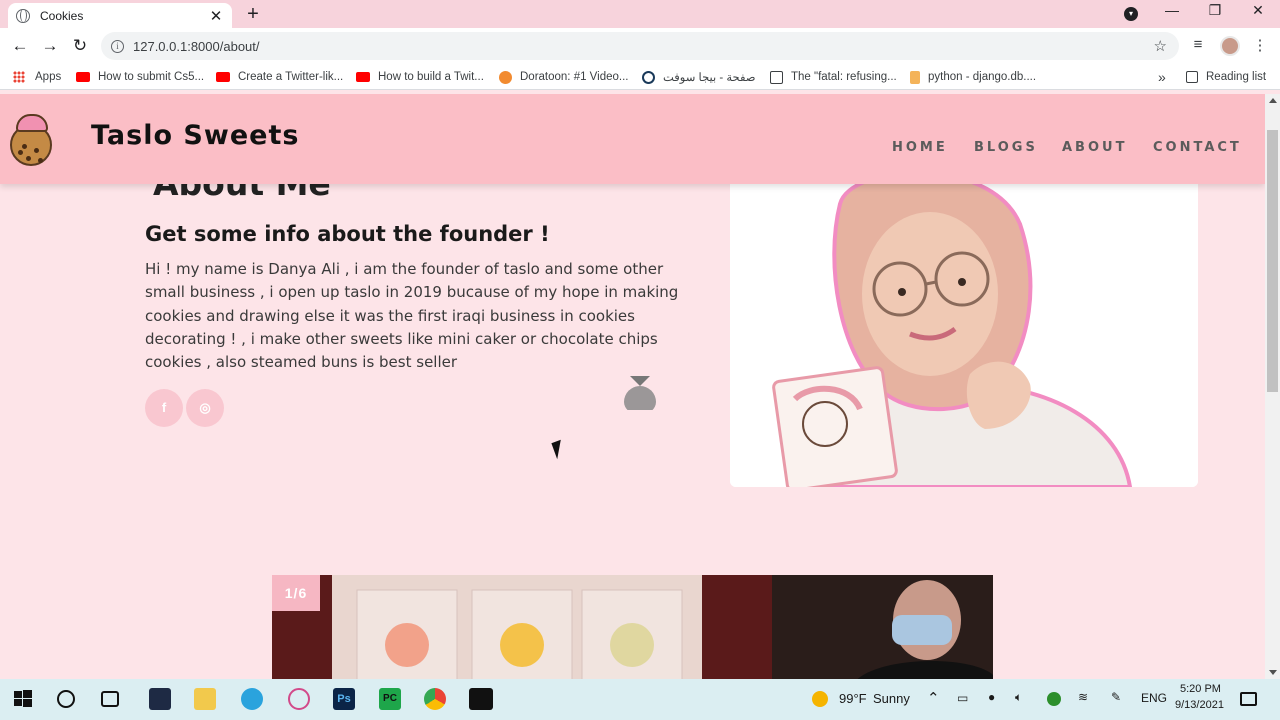 The width and height of the screenshot is (1280, 720). What do you see at coordinates (1192, 77) in the screenshot?
I see `reading-list-icon` at bounding box center [1192, 77].